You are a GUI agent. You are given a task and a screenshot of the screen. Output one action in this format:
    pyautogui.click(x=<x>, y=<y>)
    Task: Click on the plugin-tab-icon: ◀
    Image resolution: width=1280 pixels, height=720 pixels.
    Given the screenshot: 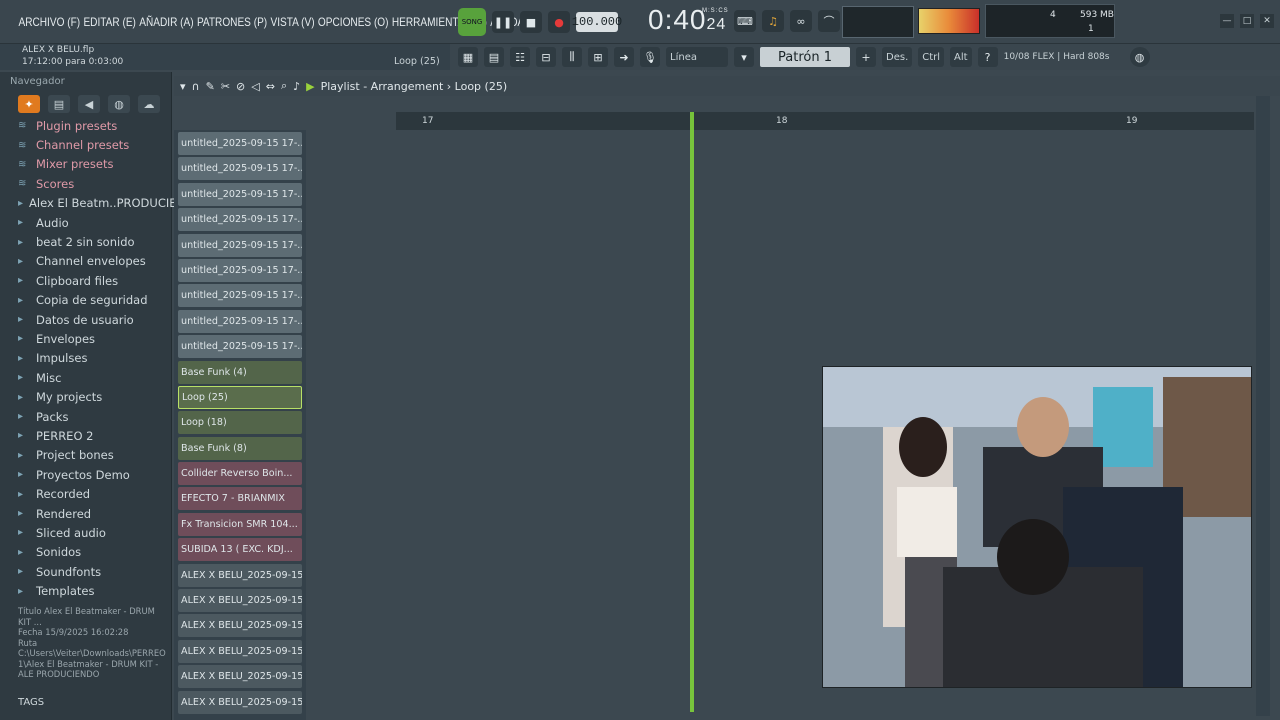 What is the action you would take?
    pyautogui.click(x=89, y=104)
    